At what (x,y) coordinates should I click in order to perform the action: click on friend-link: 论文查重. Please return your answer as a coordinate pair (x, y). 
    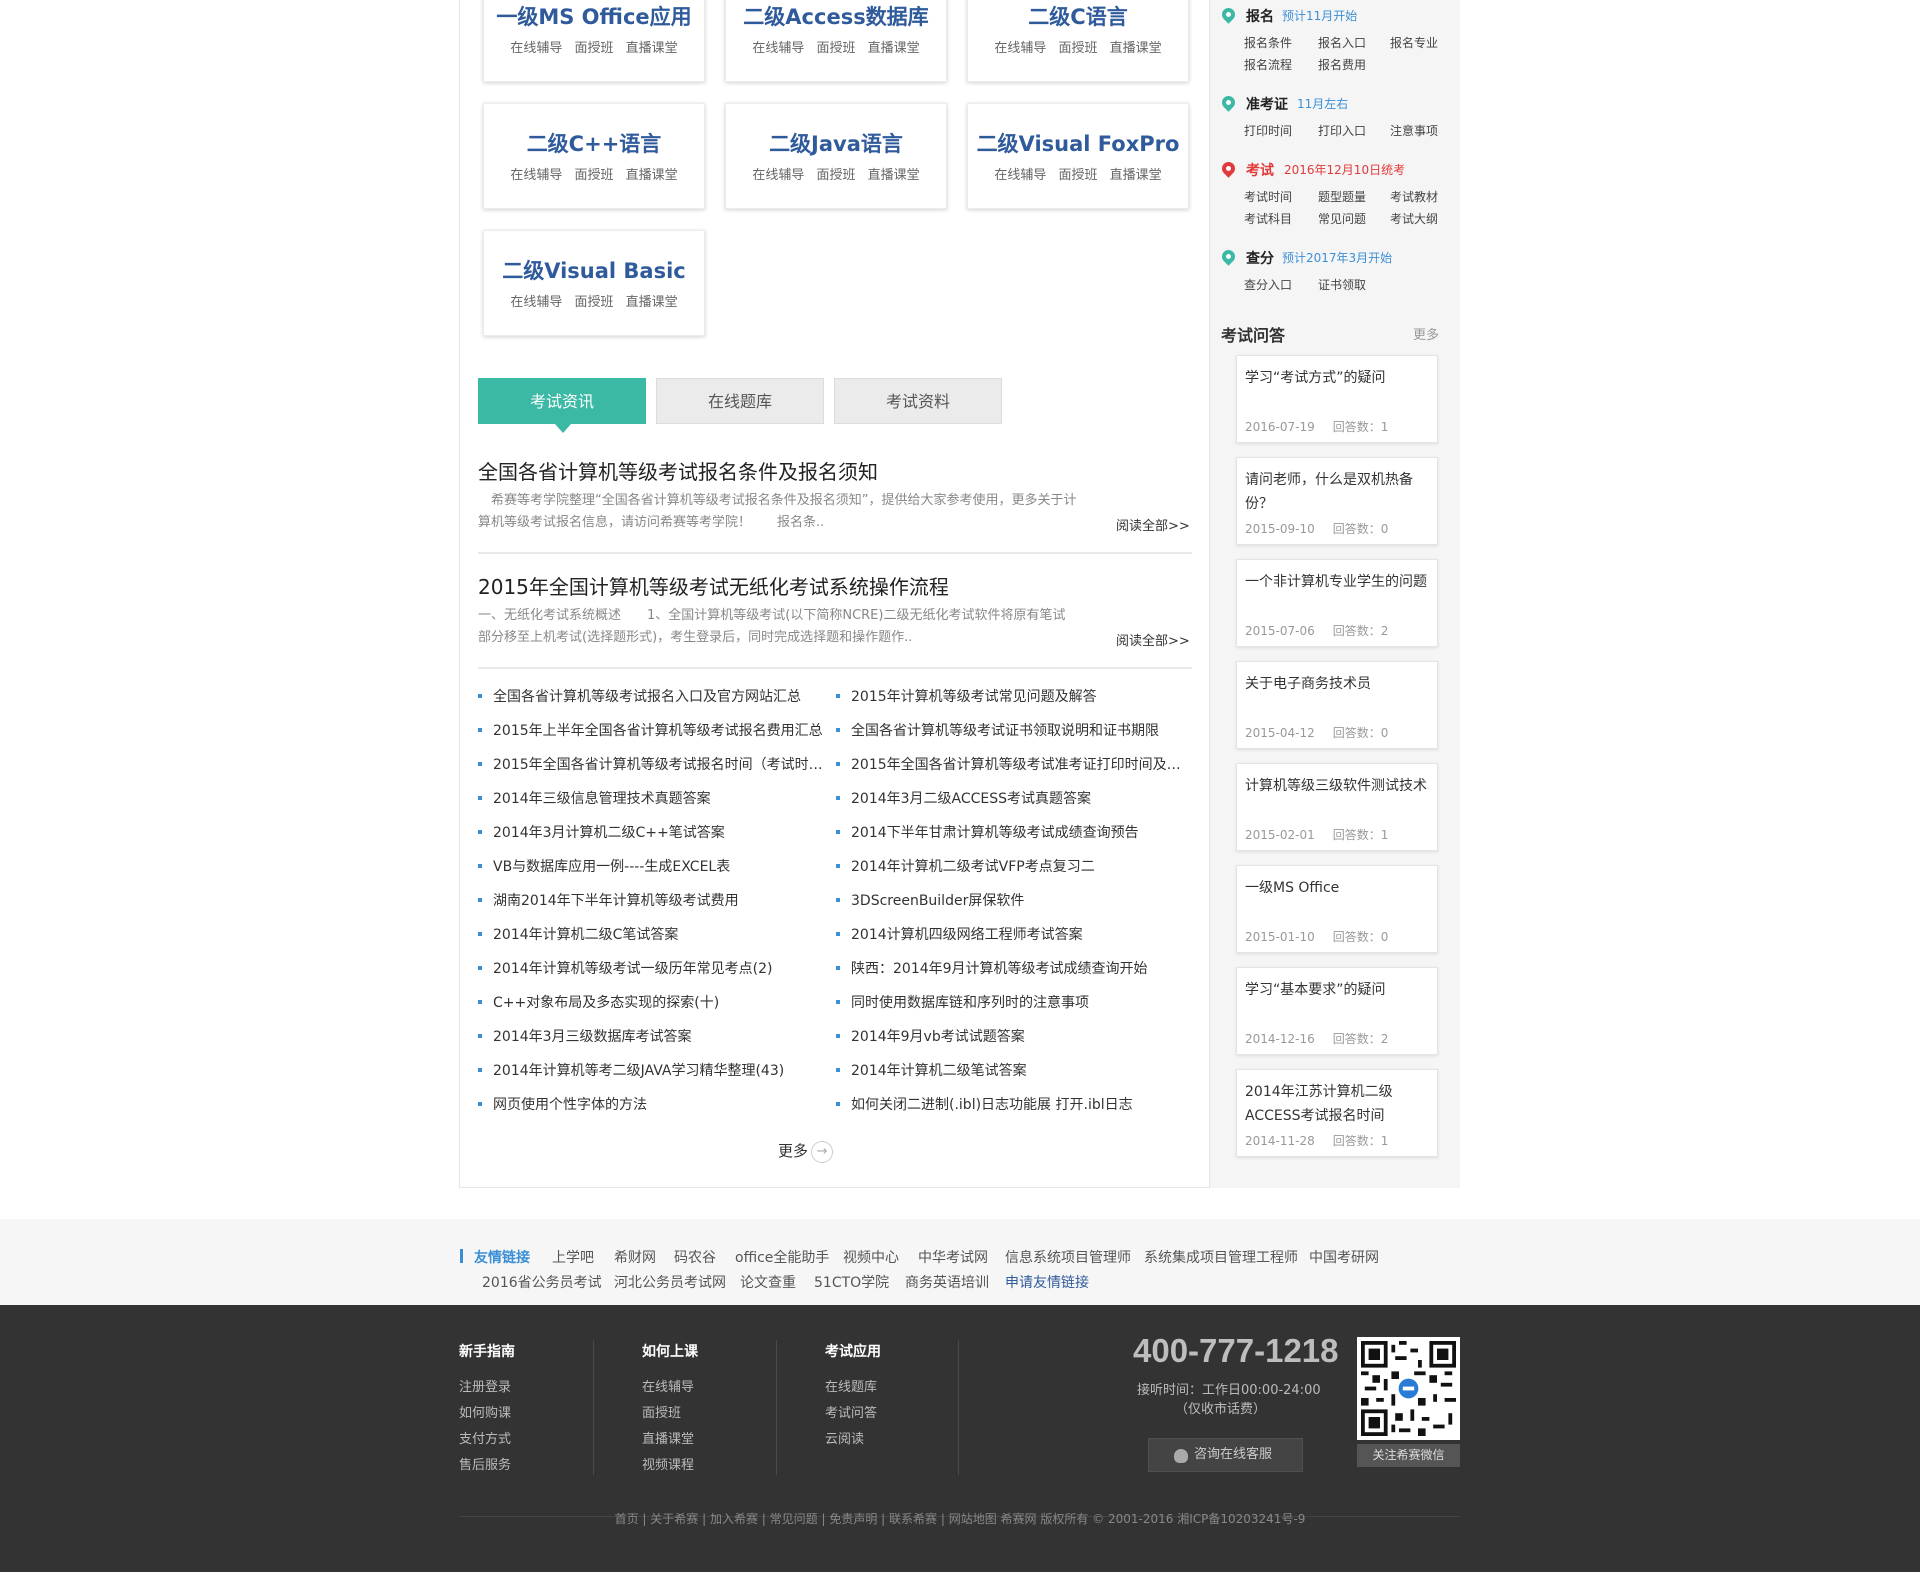
    Looking at the image, I should click on (768, 1282).